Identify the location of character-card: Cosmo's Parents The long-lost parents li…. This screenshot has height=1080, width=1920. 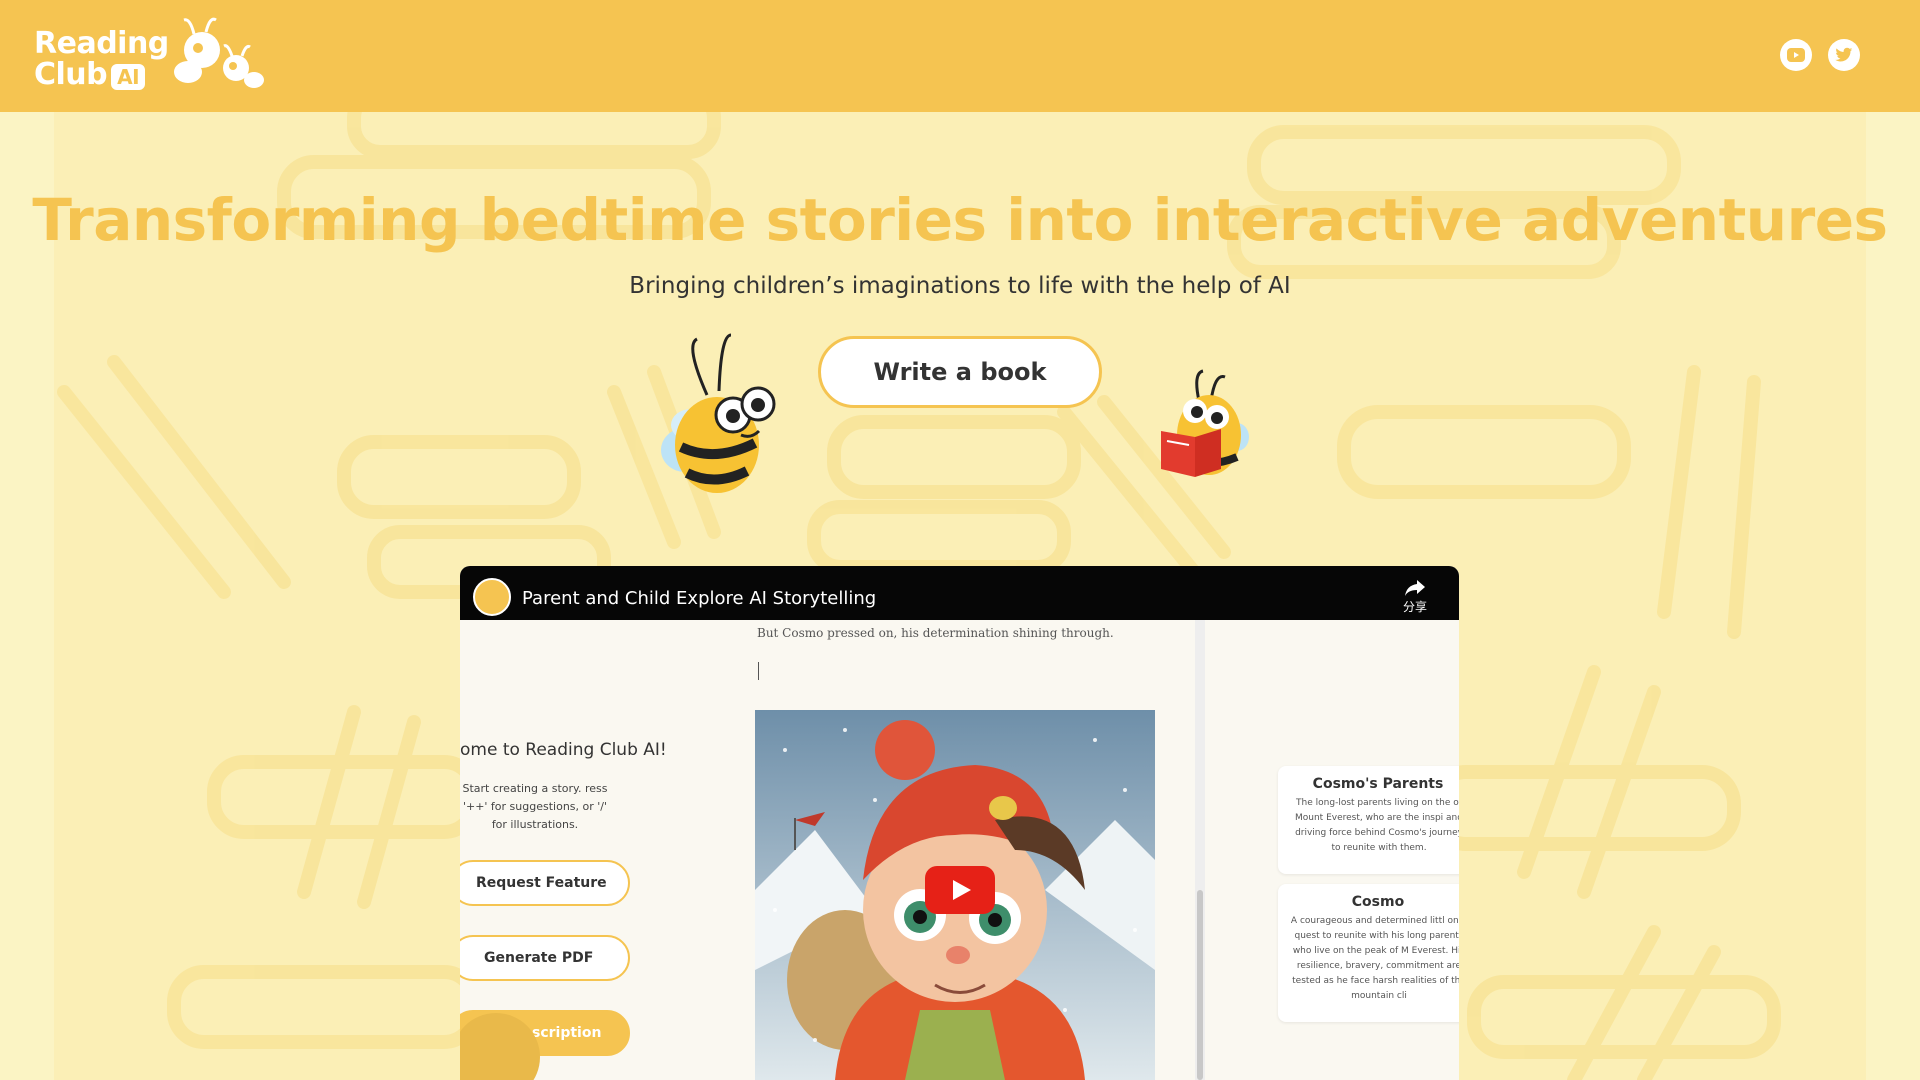
(1368, 820).